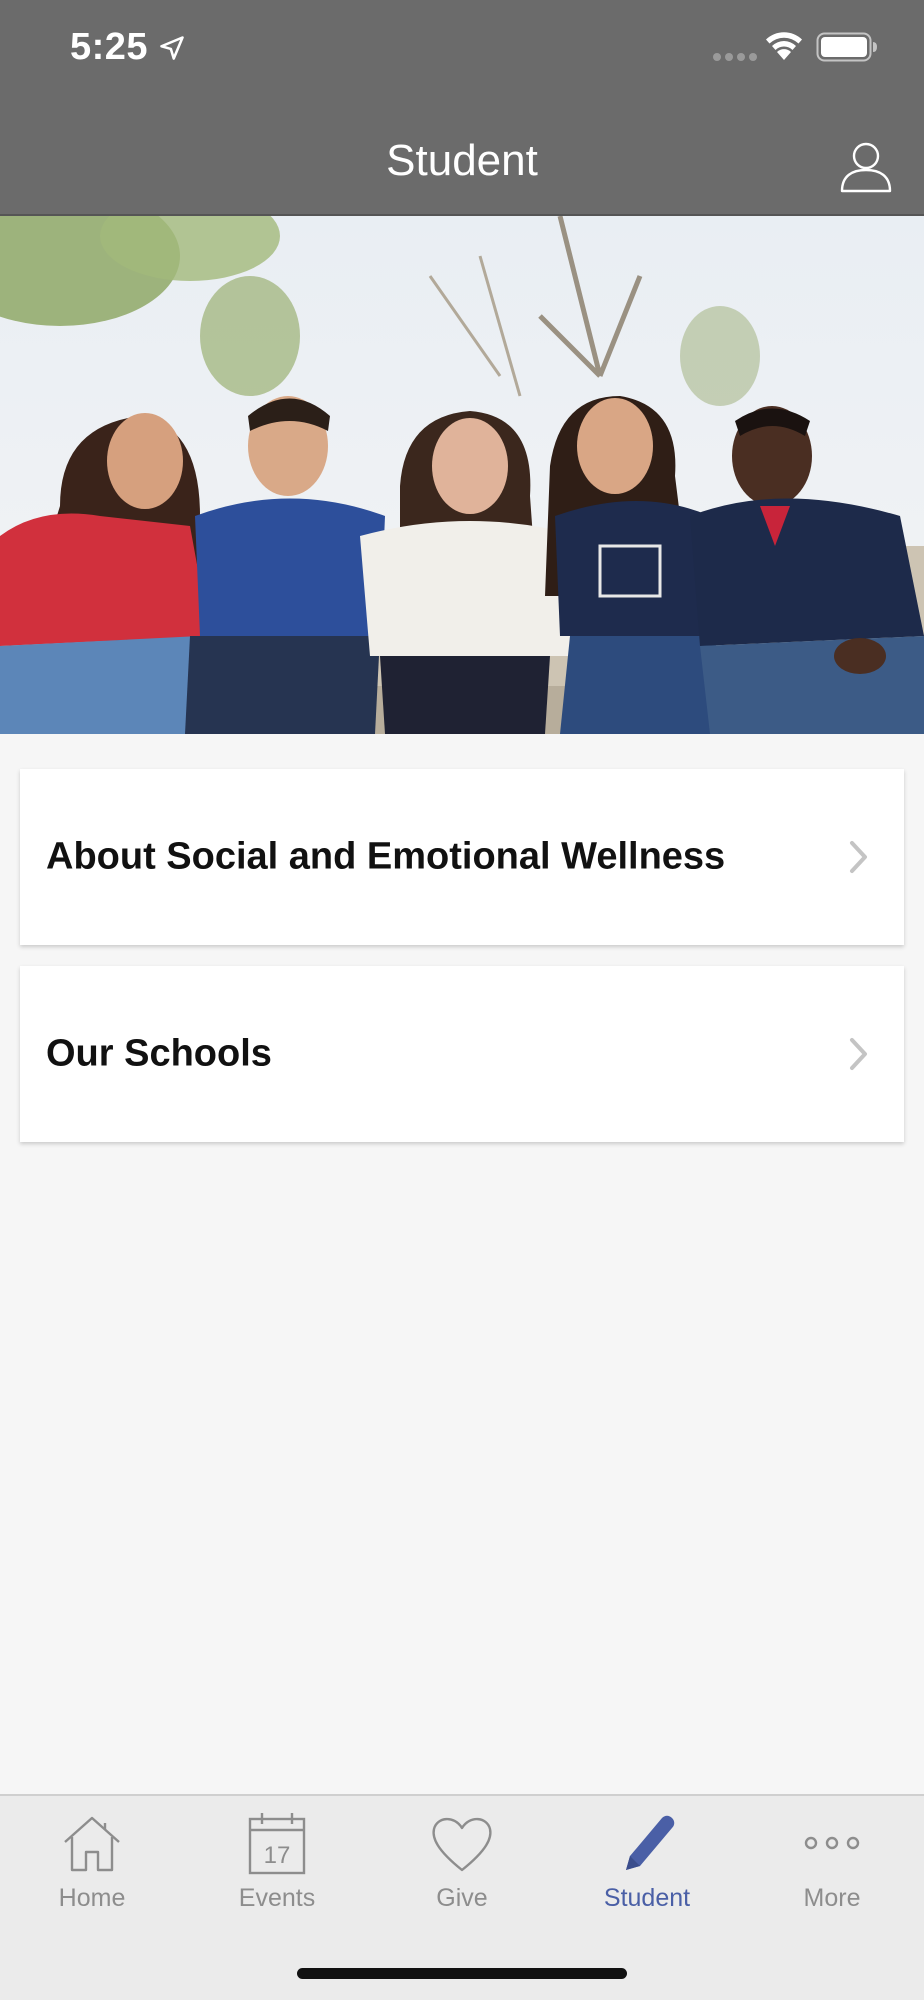  I want to click on location-arrow-icon, so click(172, 48).